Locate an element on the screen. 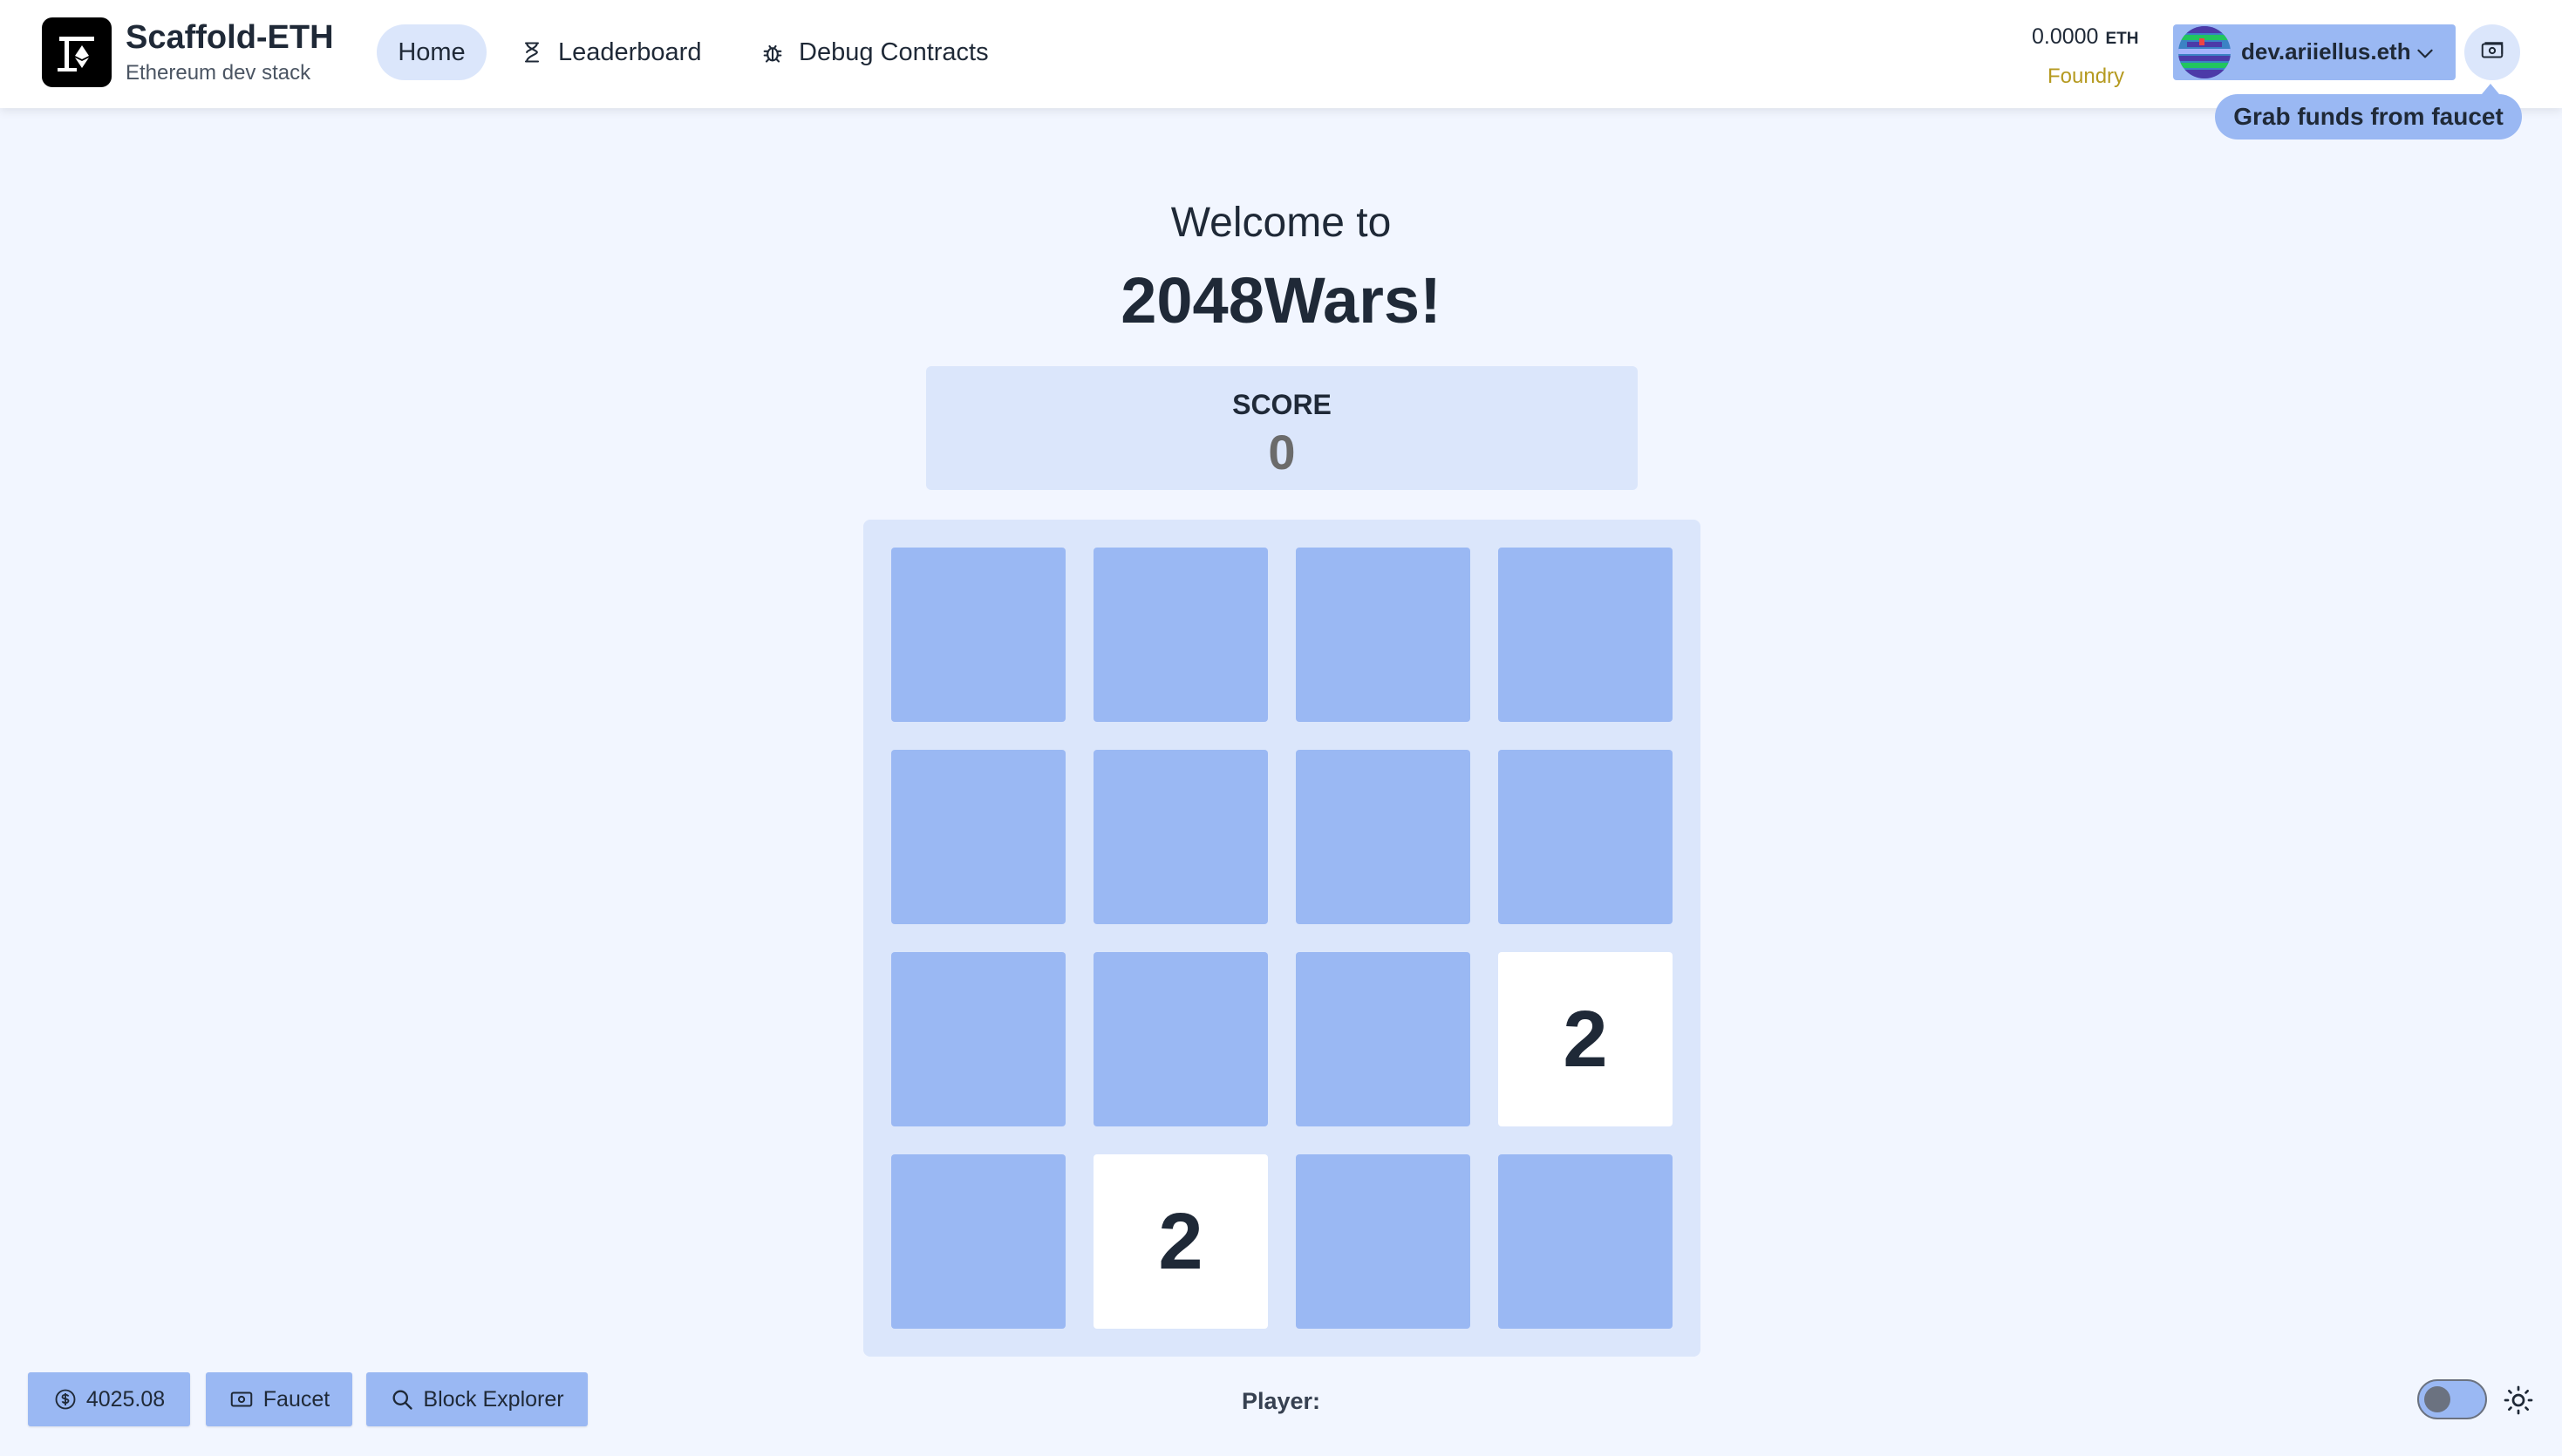 This screenshot has height=1456, width=2562. eth-balance-unit: ETH is located at coordinates (2122, 39).